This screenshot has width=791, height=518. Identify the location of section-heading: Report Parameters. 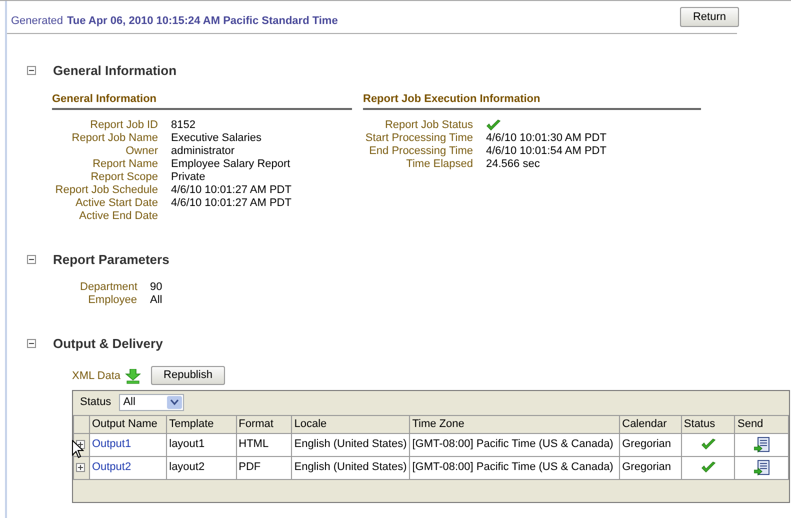
(111, 259).